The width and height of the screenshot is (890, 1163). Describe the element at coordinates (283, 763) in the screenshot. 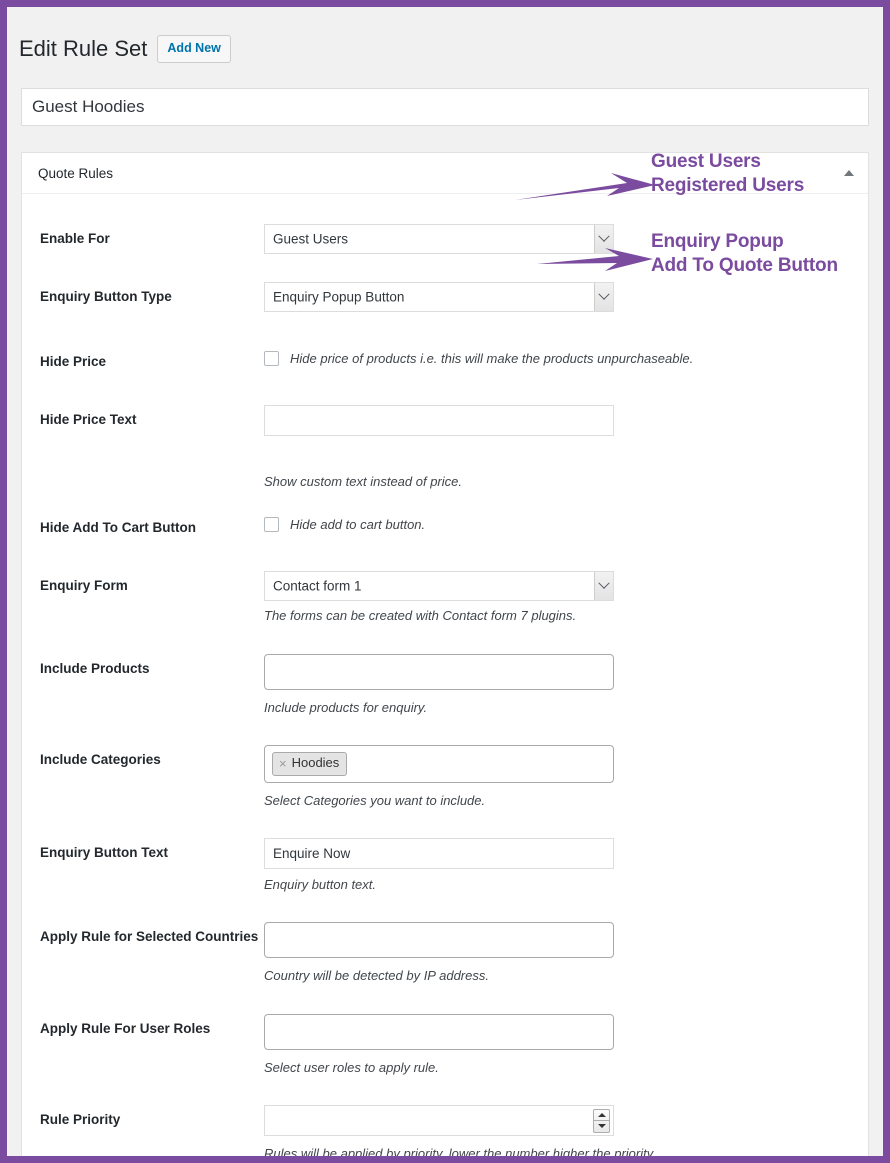

I see `close-icon: ×` at that location.